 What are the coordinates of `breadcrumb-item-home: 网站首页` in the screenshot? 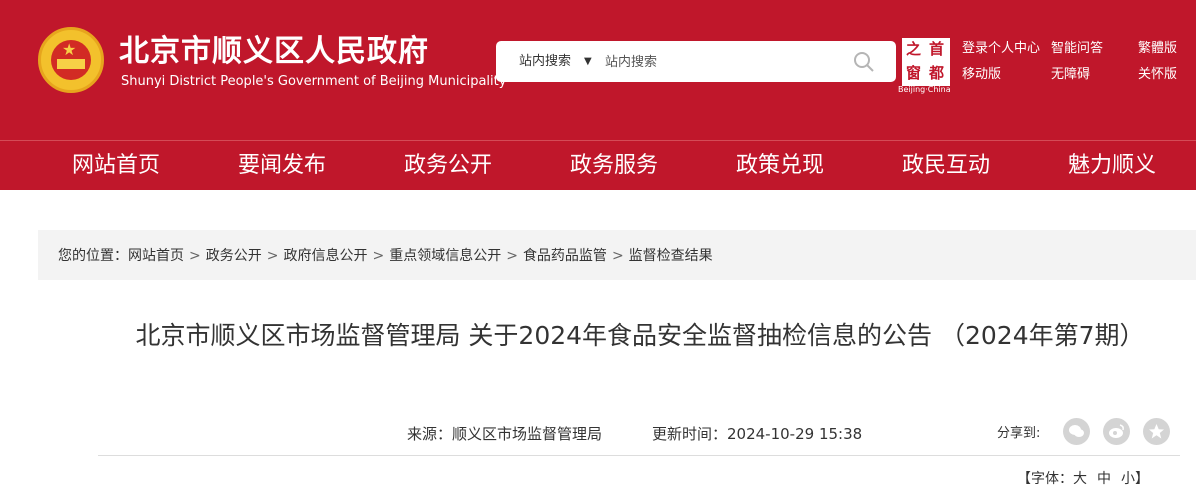 It's located at (156, 256).